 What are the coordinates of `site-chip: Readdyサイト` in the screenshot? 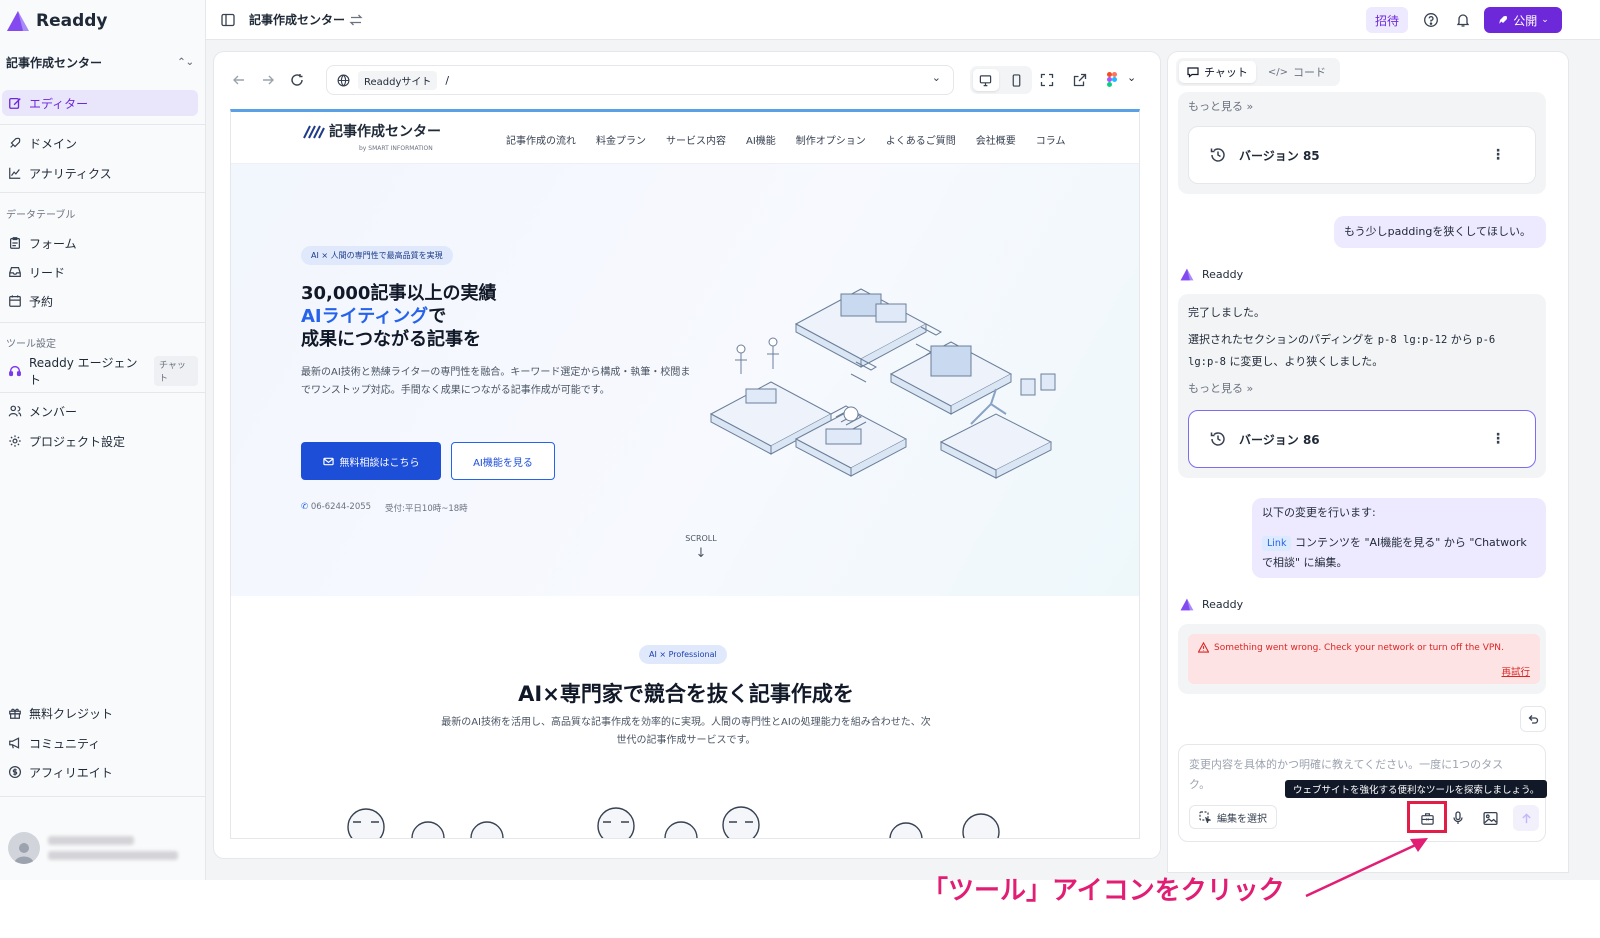 It's located at (398, 80).